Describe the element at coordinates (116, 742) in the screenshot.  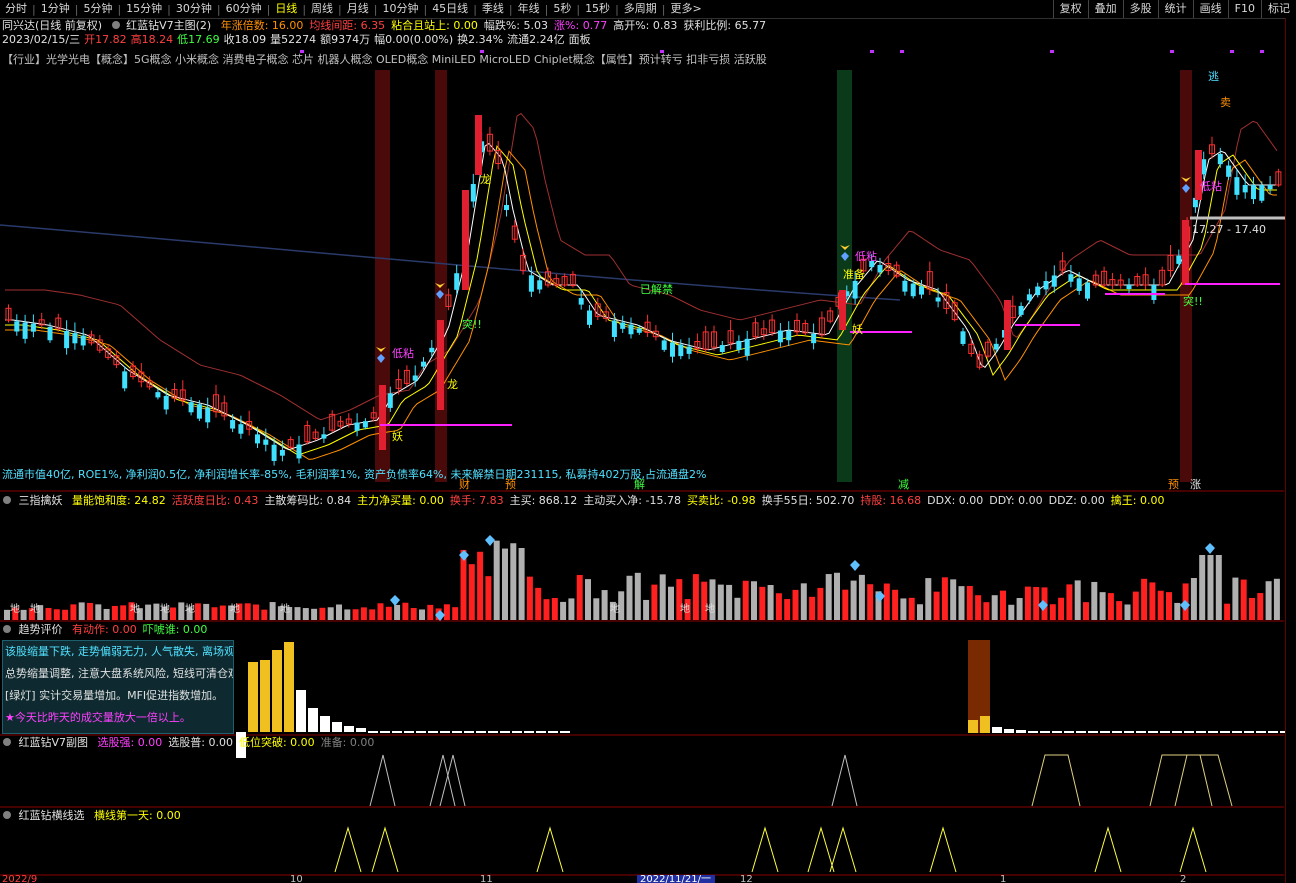
I see `field-label: 选股强:` at that location.